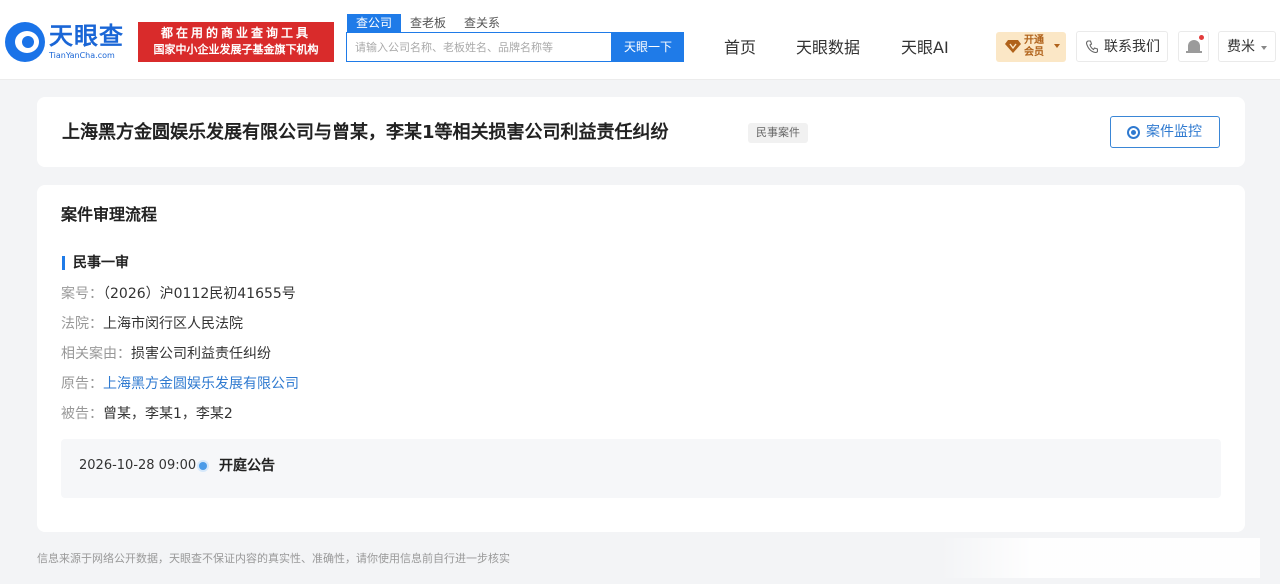 The image size is (1280, 584). I want to click on field-case-number: 案号：（2026）沪0112民初41655号, so click(178, 294).